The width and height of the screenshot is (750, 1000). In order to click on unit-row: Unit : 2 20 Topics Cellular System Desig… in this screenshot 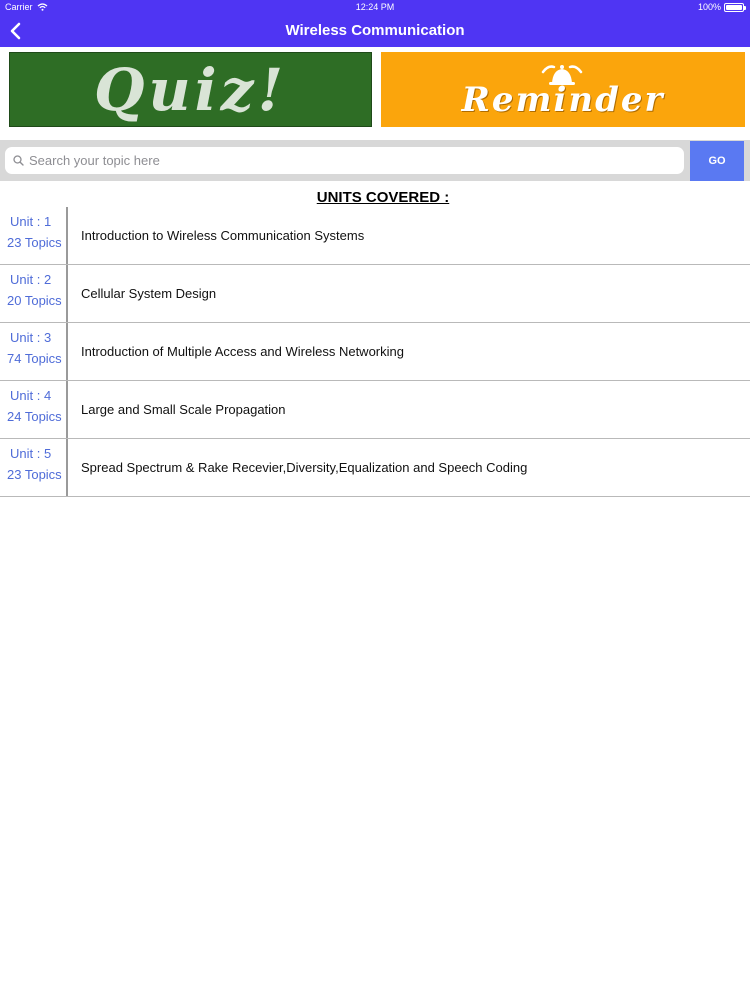, I will do `click(375, 294)`.